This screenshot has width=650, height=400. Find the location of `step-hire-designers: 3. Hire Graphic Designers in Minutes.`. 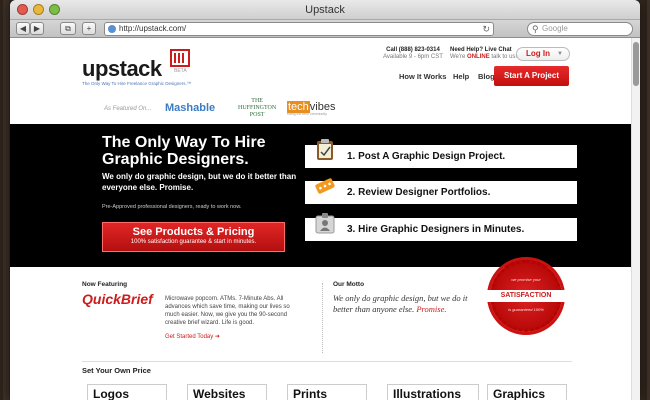

step-hire-designers: 3. Hire Graphic Designers in Minutes. is located at coordinates (441, 227).